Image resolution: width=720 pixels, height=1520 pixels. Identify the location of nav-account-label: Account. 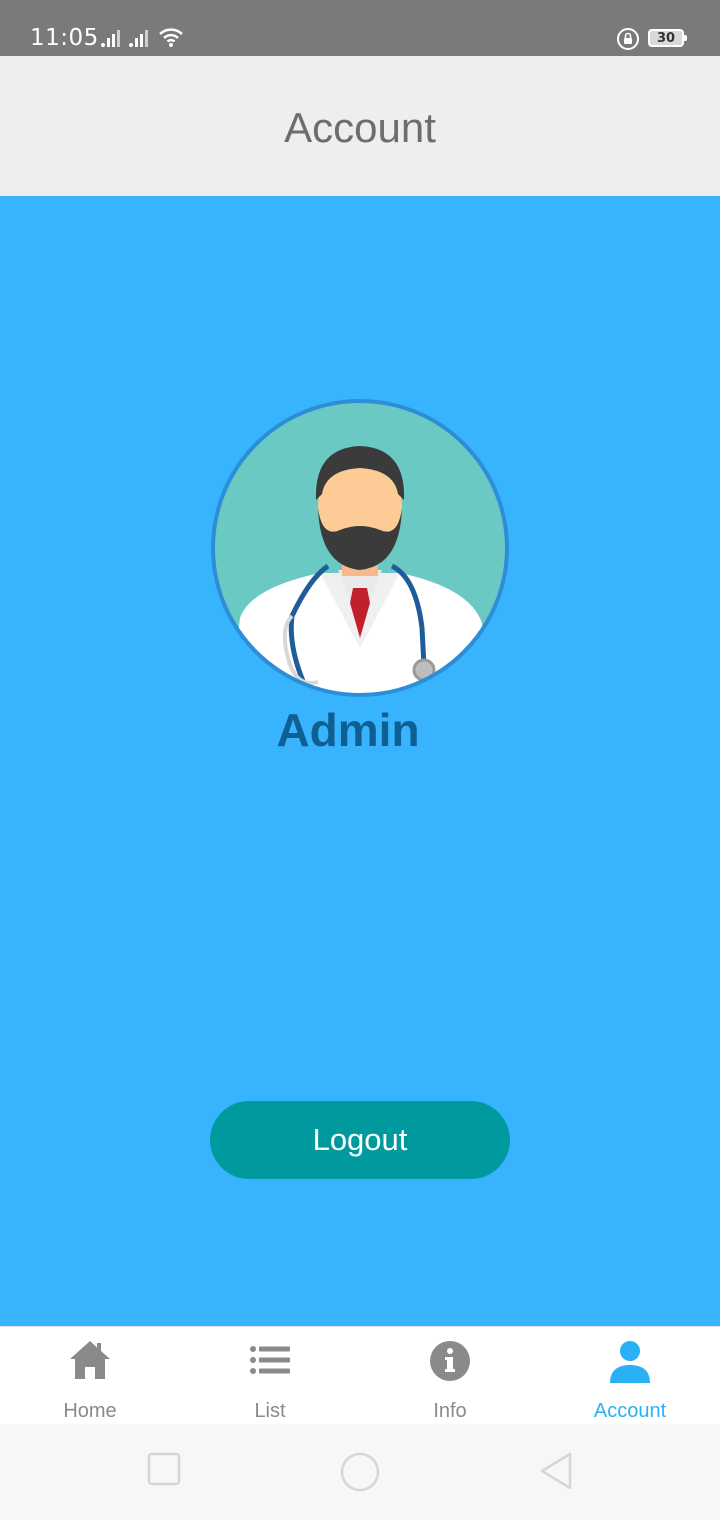
(630, 1411).